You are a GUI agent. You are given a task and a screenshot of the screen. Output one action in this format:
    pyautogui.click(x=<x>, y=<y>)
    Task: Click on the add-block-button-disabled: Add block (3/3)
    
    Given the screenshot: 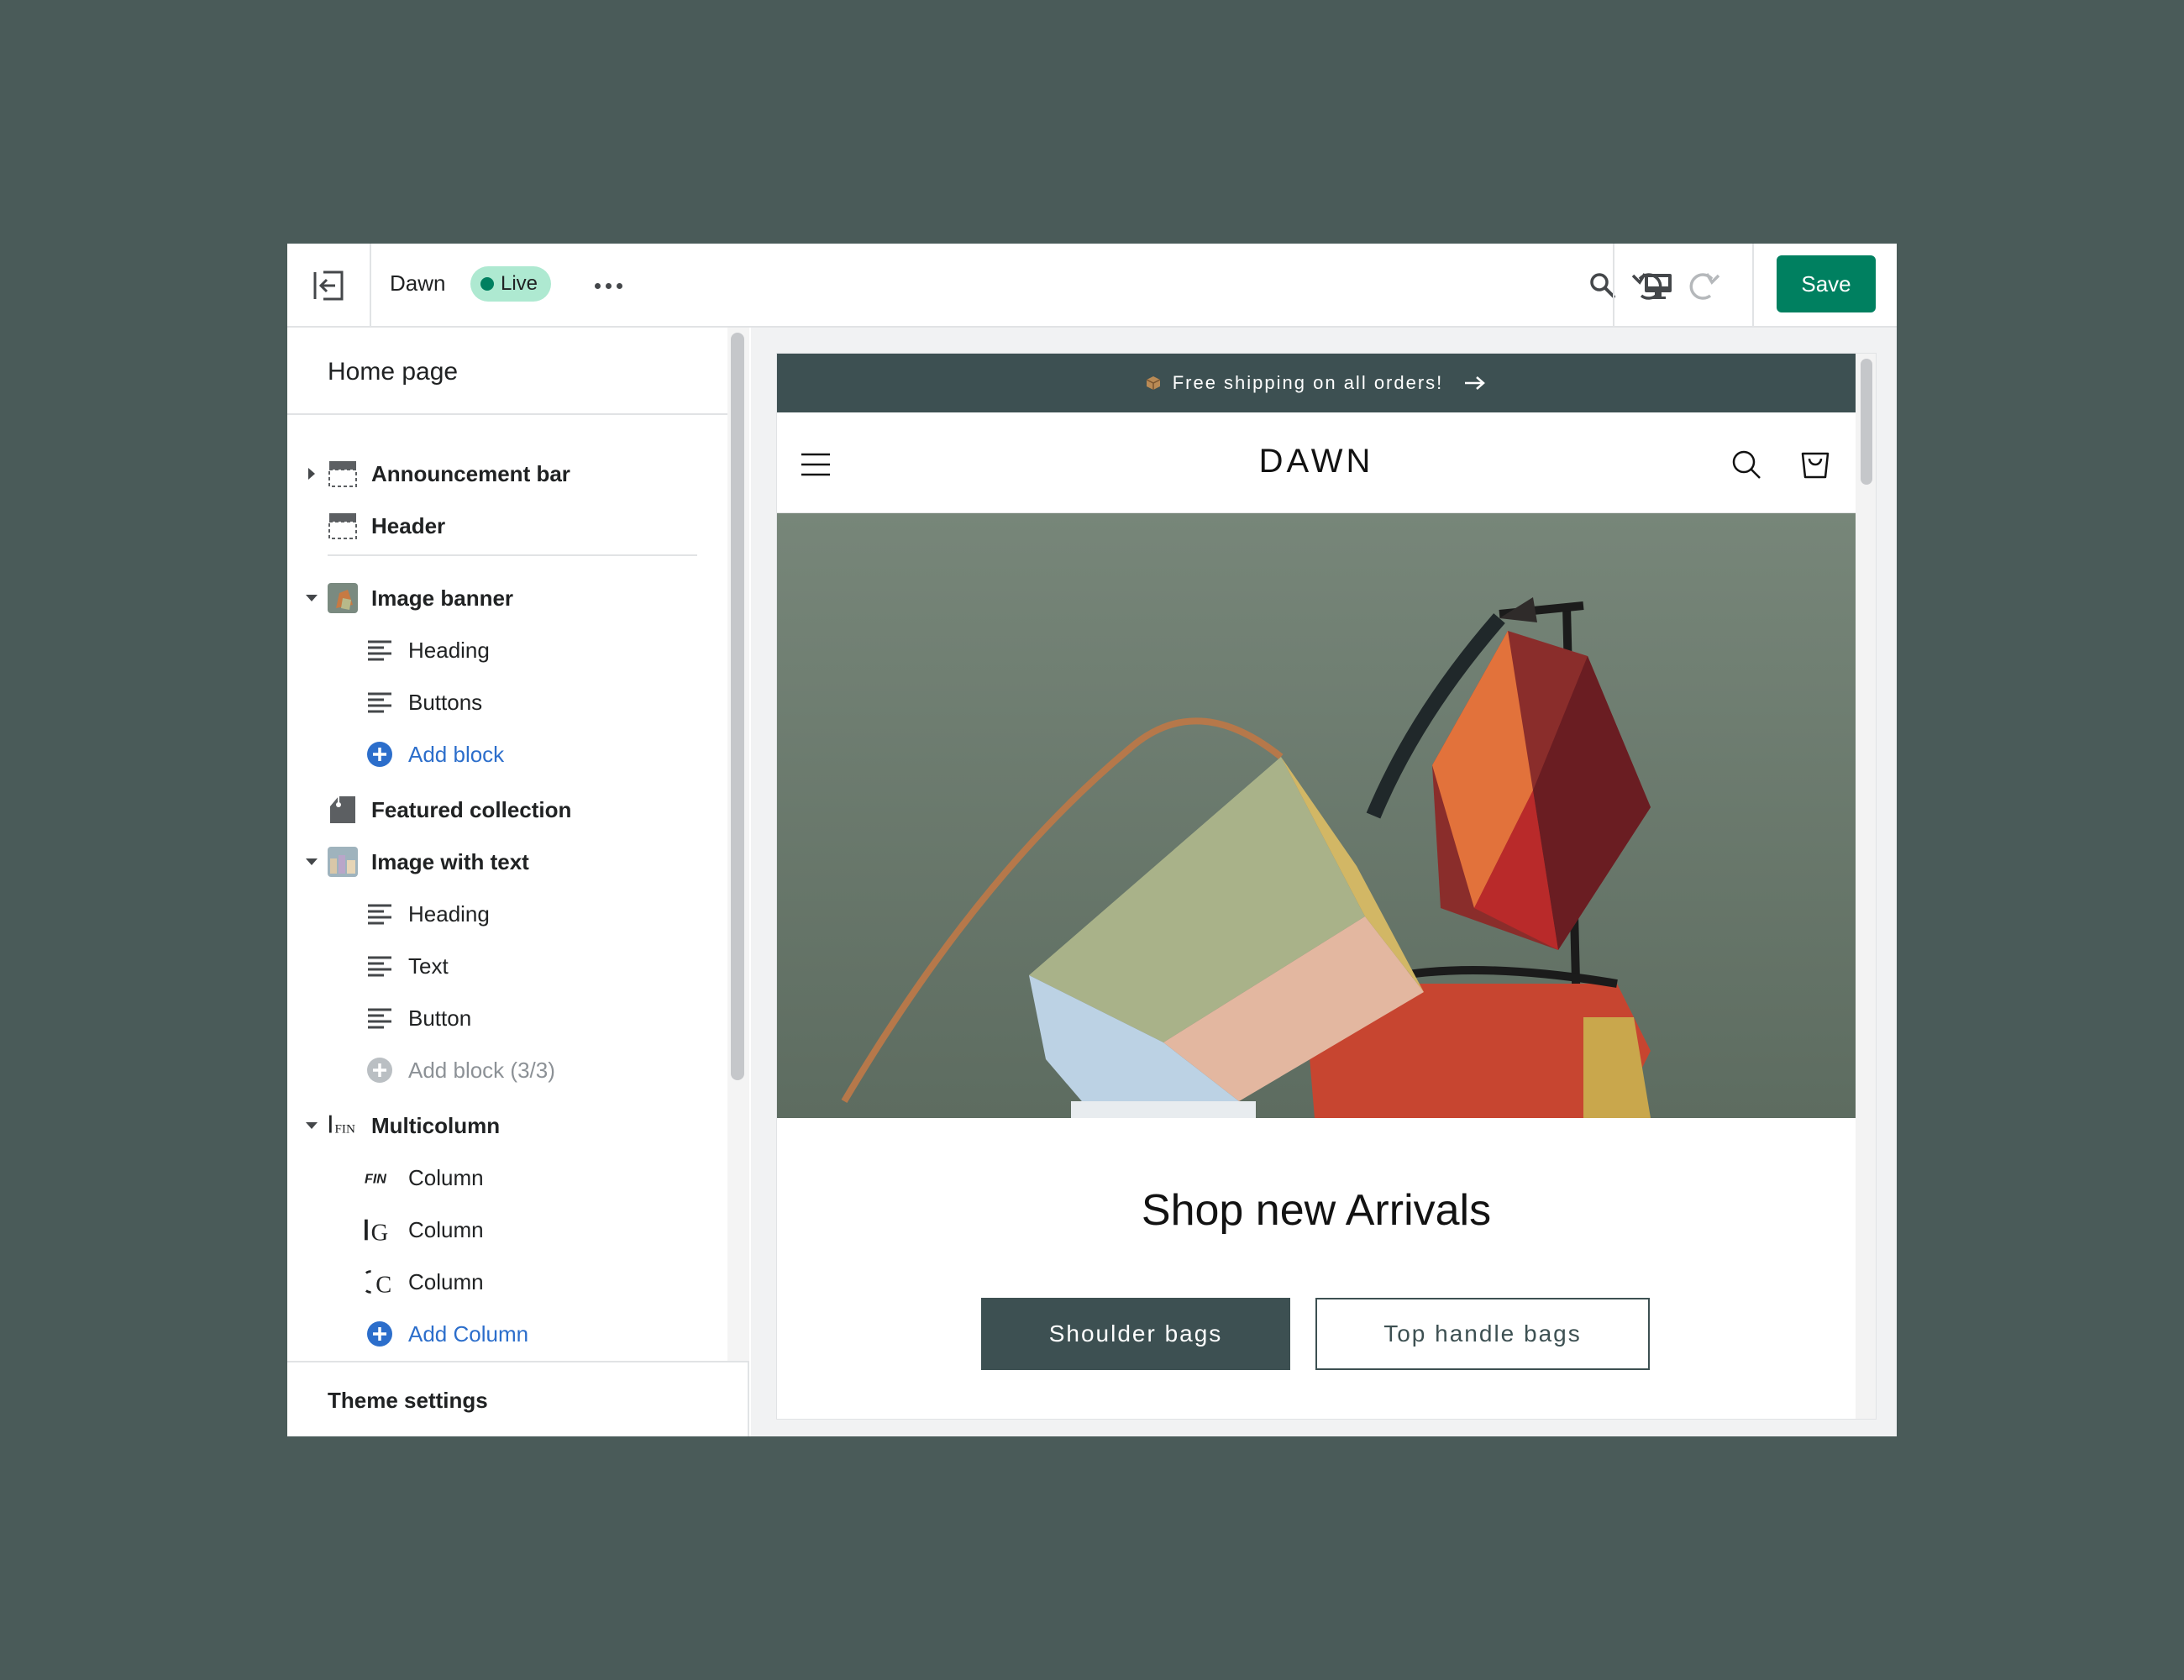 What is the action you would take?
    pyautogui.click(x=507, y=1070)
    